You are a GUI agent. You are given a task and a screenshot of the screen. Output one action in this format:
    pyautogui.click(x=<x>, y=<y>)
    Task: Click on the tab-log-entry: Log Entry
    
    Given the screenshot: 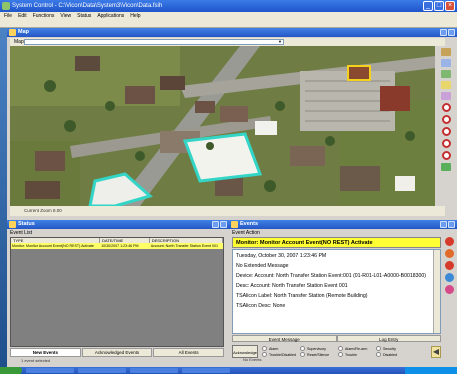 What is the action you would take?
    pyautogui.click(x=388, y=338)
    